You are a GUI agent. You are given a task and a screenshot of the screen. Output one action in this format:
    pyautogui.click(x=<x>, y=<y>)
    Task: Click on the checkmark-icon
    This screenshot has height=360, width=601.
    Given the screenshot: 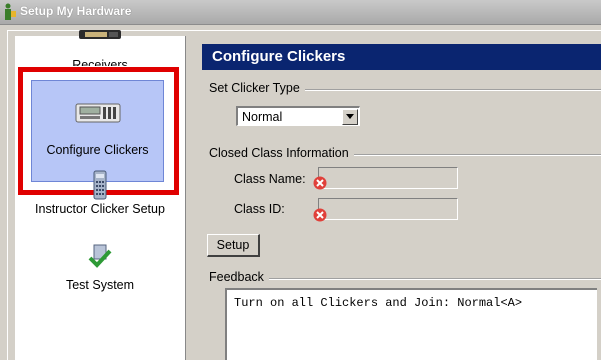 What is the action you would take?
    pyautogui.click(x=100, y=256)
    